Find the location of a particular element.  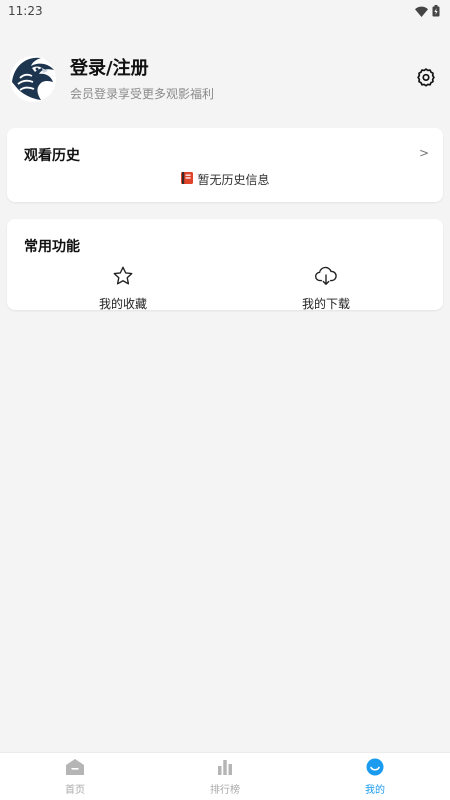

profile-header: 登录/注册 会员登录享受更多观影福利 is located at coordinates (225, 79).